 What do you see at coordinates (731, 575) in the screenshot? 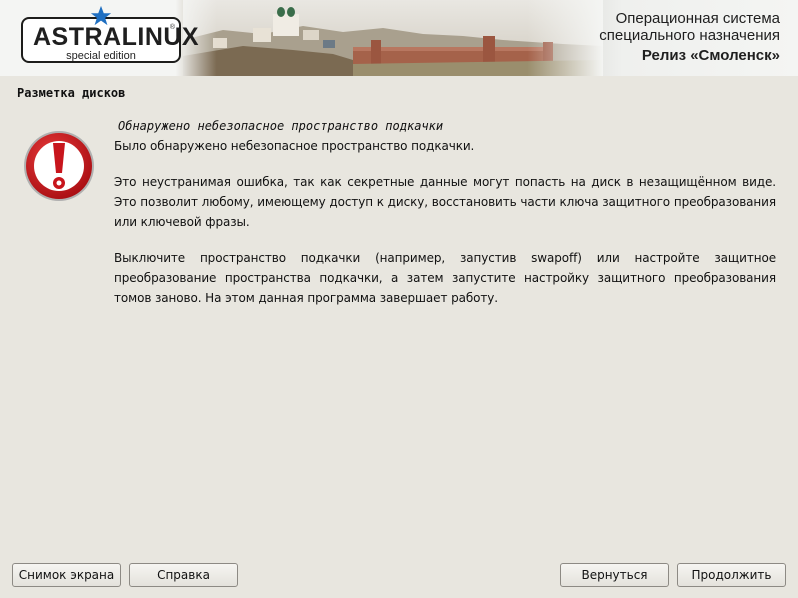
I see `continue-button: Продолжить` at bounding box center [731, 575].